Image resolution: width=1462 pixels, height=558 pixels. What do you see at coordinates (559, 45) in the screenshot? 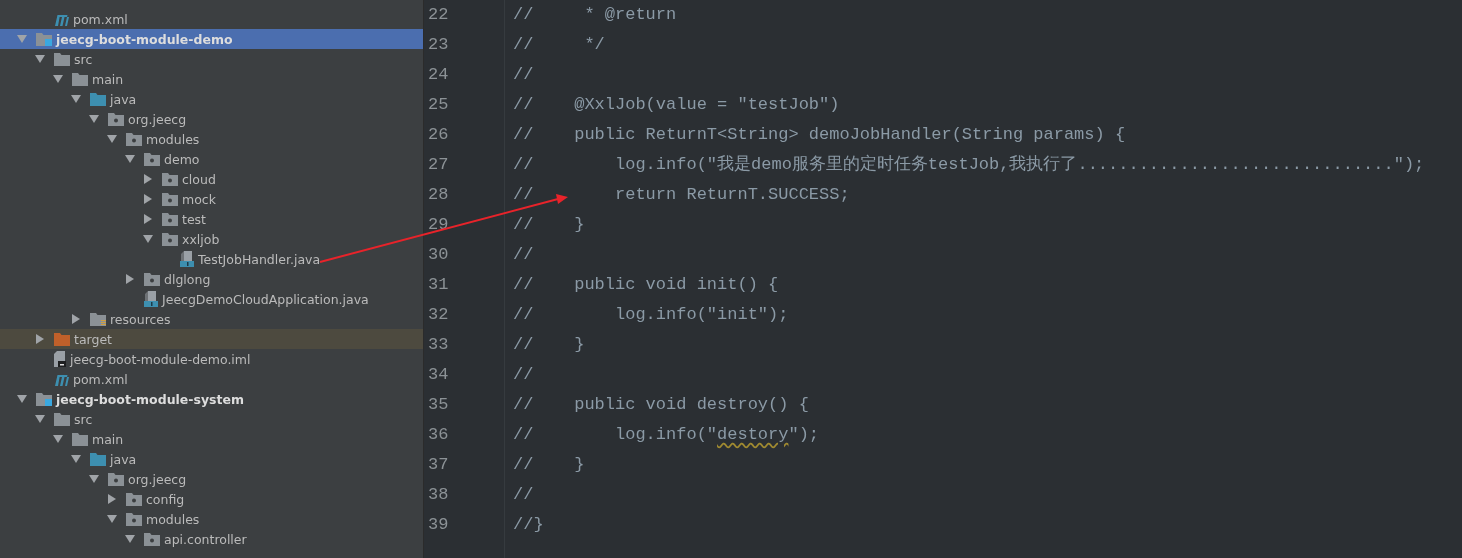
I see `code-line: // */` at bounding box center [559, 45].